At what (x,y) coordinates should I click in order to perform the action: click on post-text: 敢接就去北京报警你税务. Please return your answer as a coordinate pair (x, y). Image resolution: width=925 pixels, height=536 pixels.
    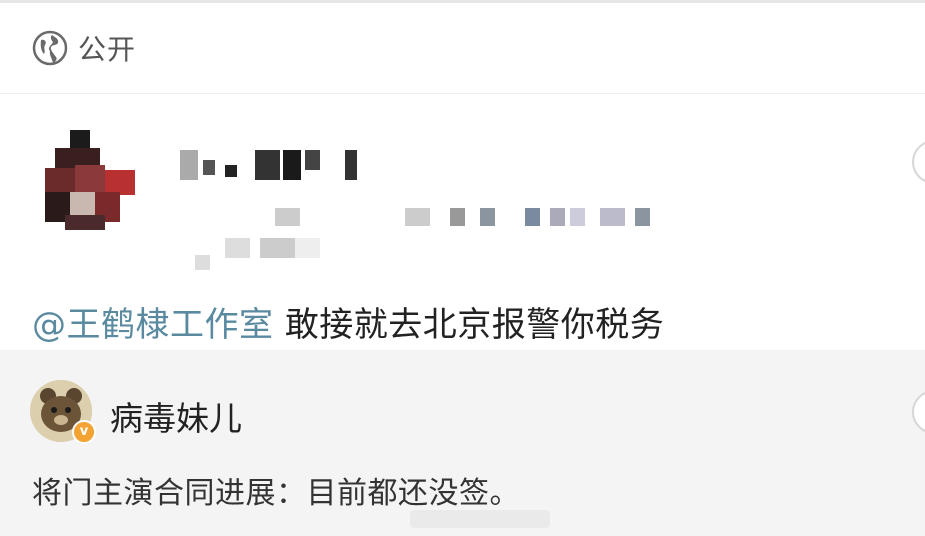
    Looking at the image, I should click on (469, 325).